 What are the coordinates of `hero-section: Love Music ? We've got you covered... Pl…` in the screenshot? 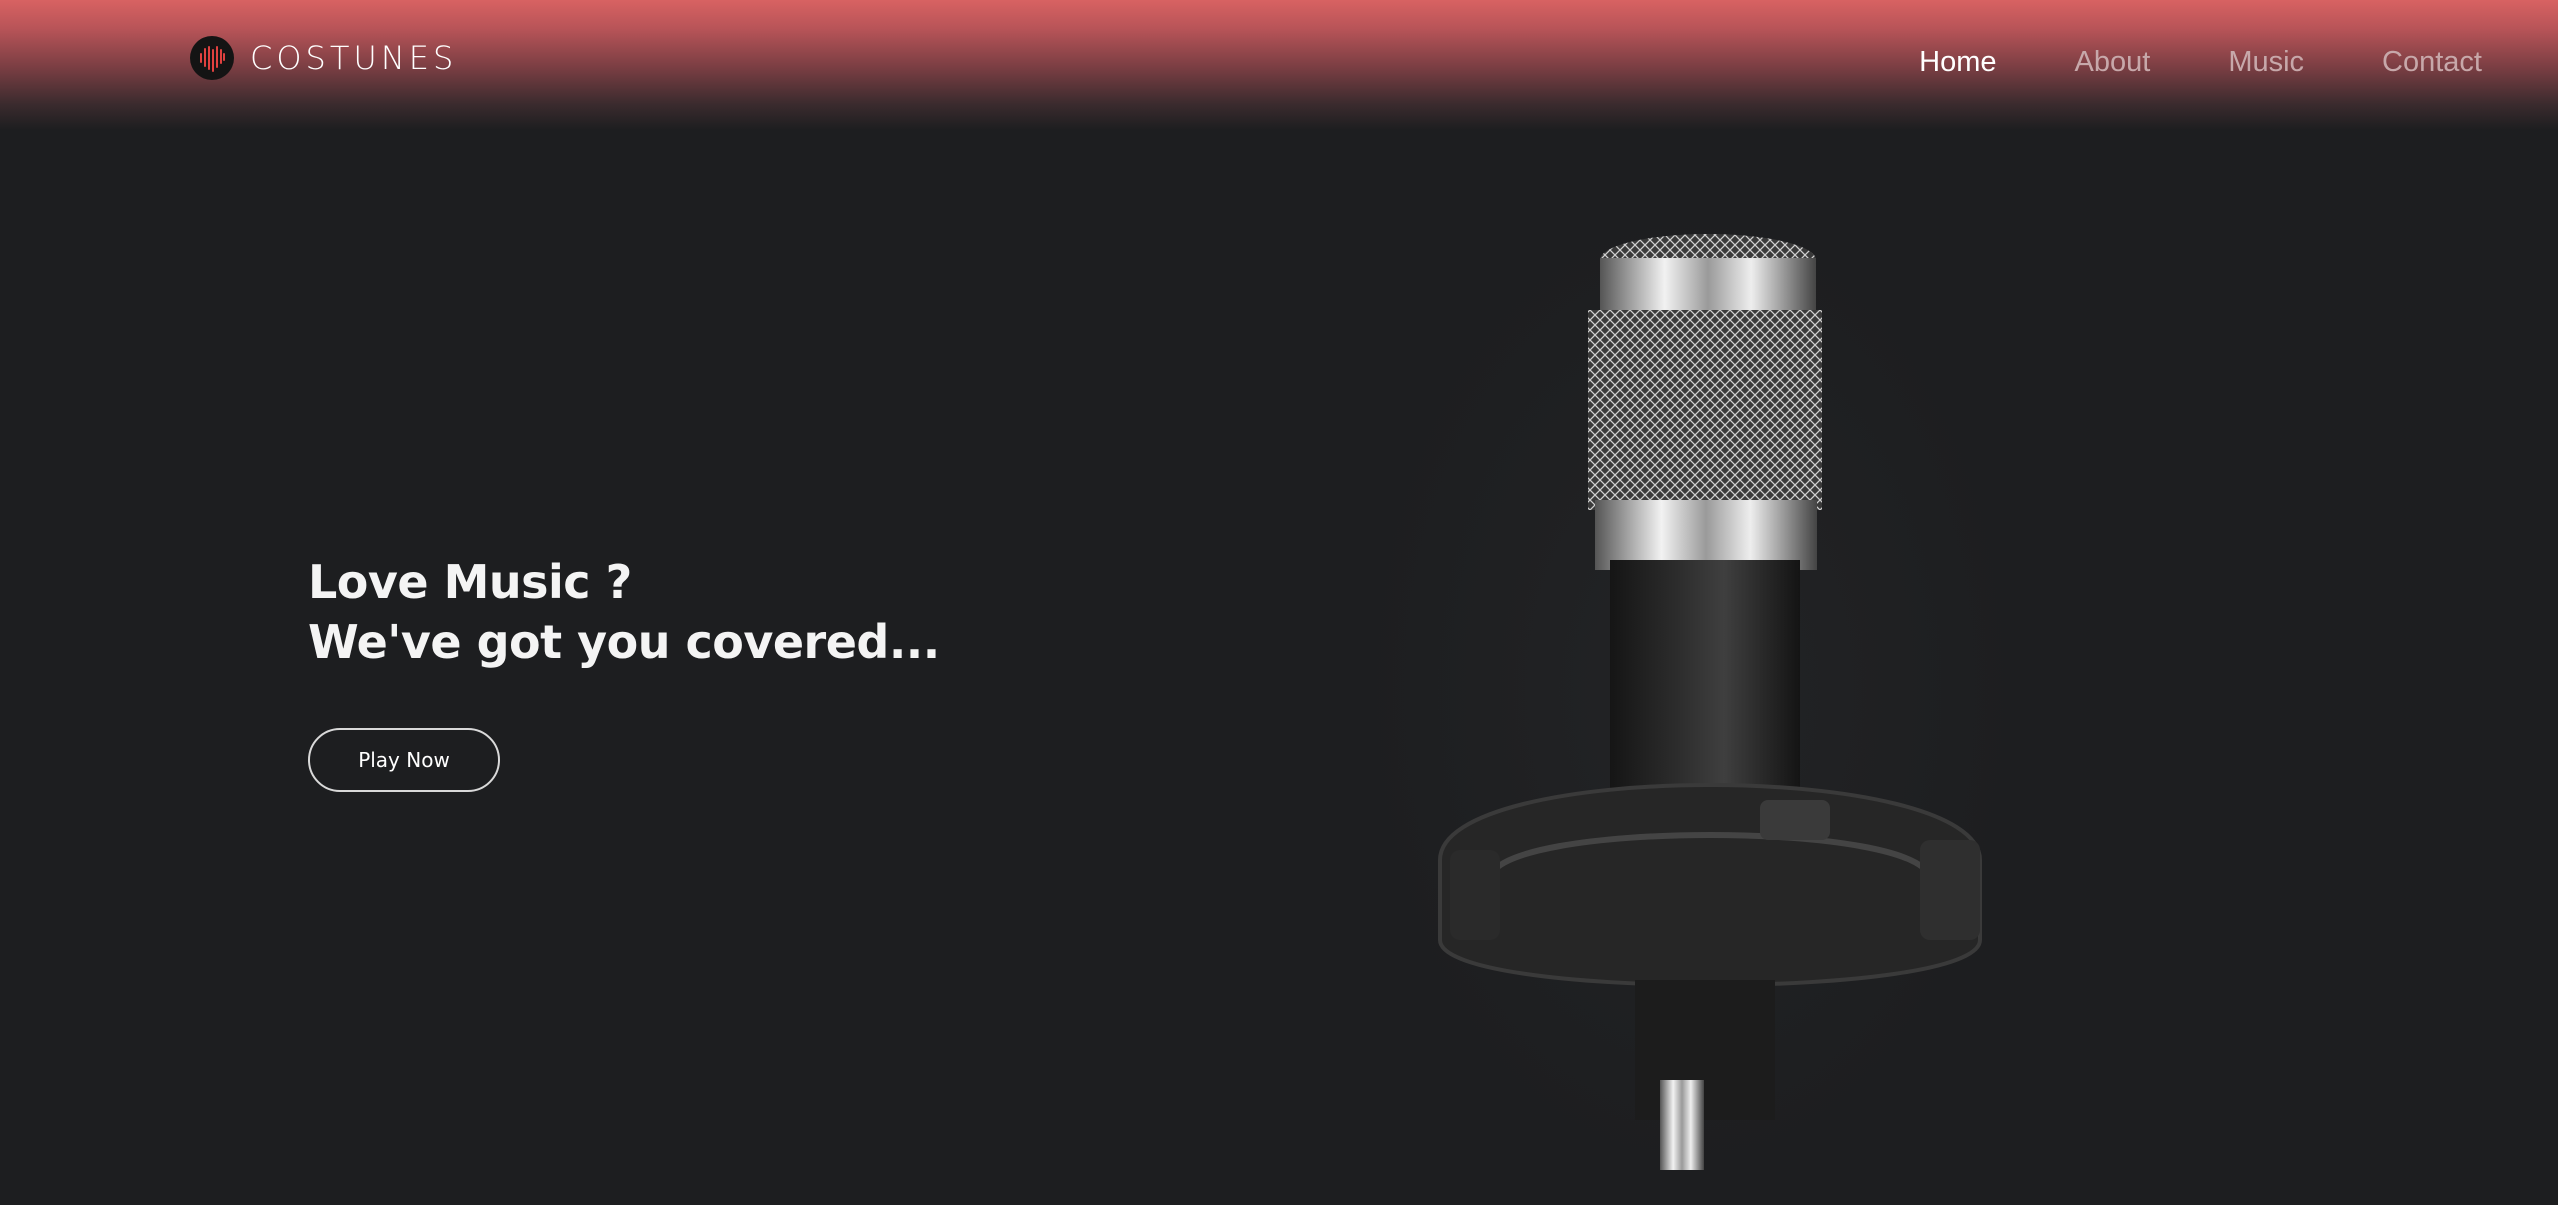 It's located at (624, 672).